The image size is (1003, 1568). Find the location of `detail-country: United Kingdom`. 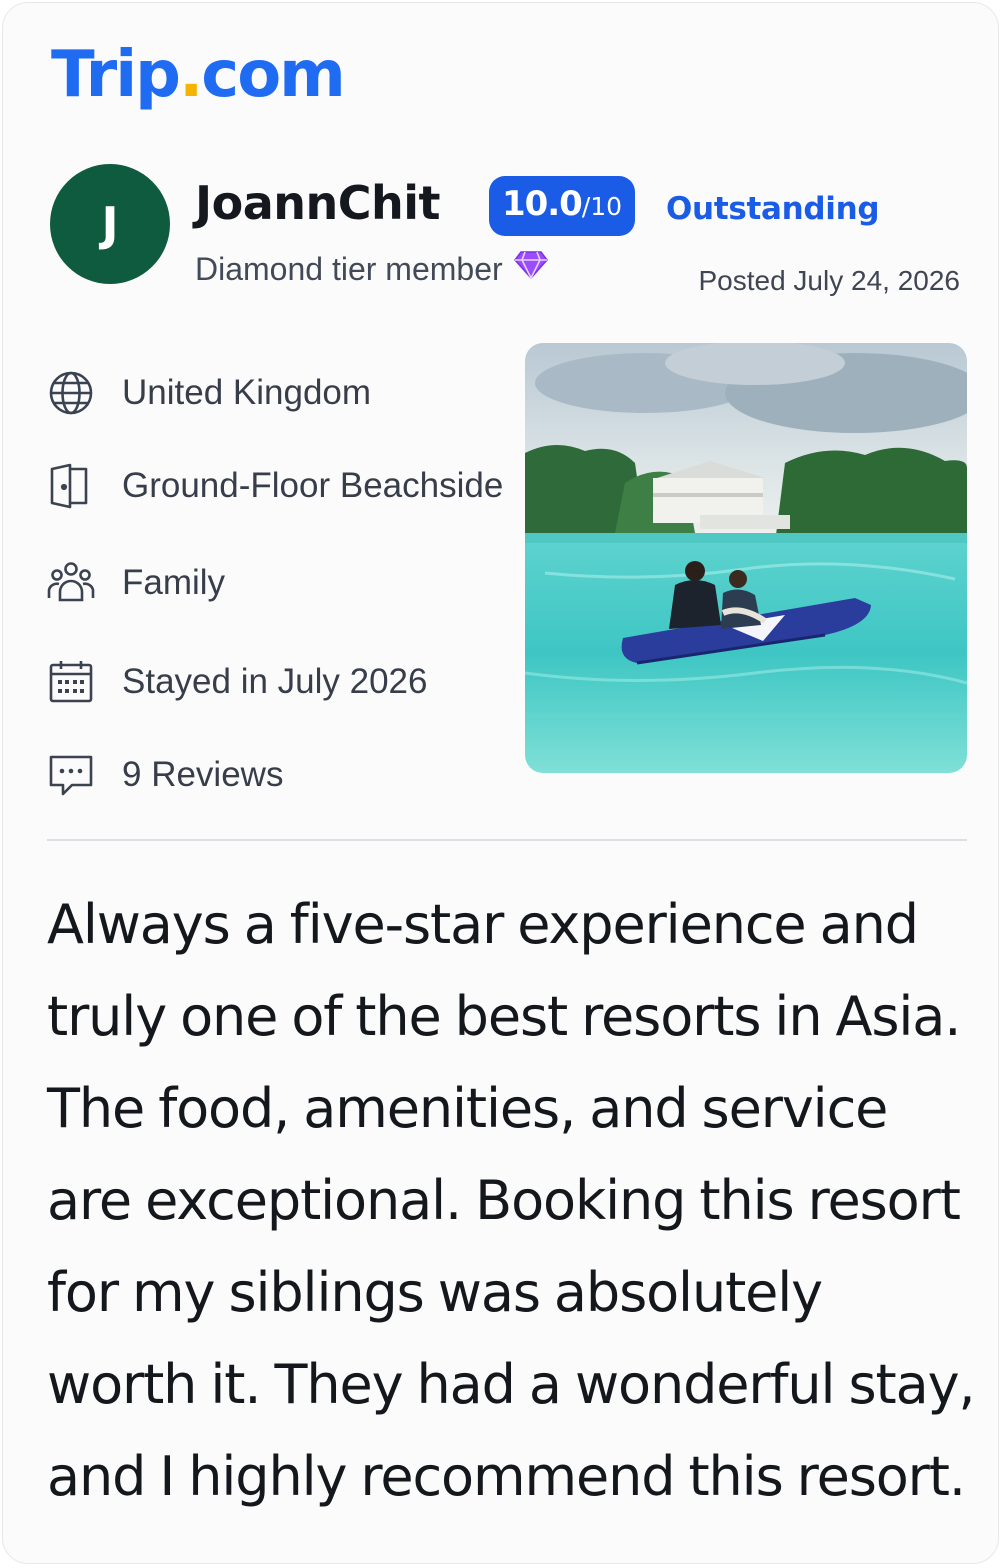

detail-country: United Kingdom is located at coordinates (209, 393).